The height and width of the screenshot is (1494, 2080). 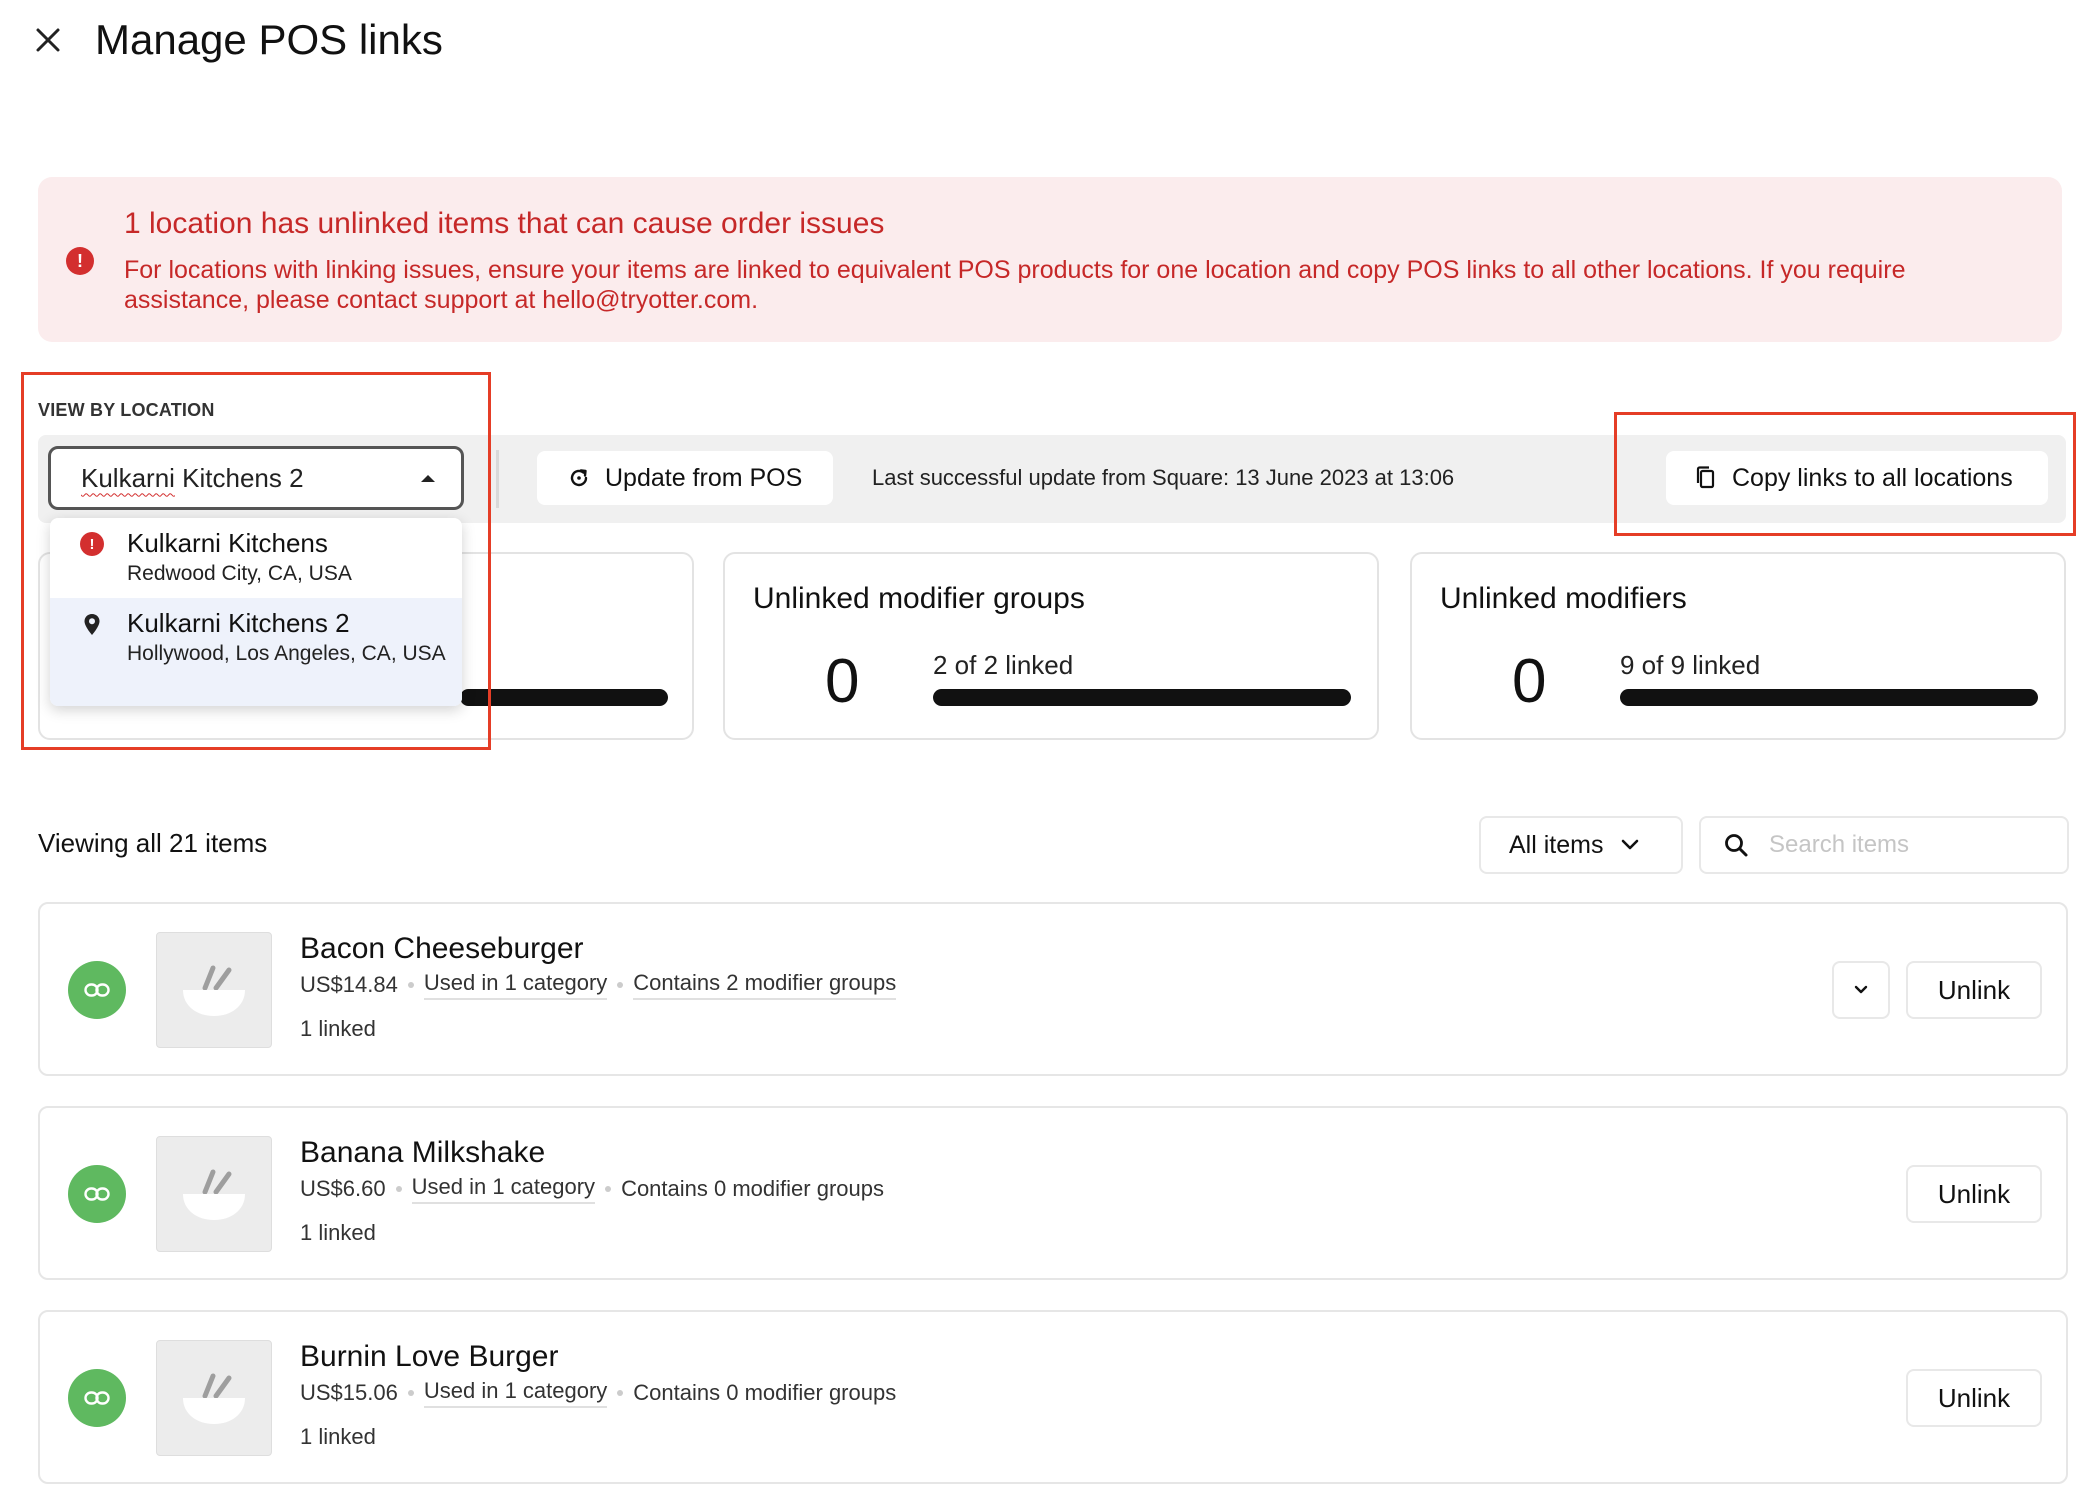 I want to click on item-price: US$14.84, so click(x=349, y=984).